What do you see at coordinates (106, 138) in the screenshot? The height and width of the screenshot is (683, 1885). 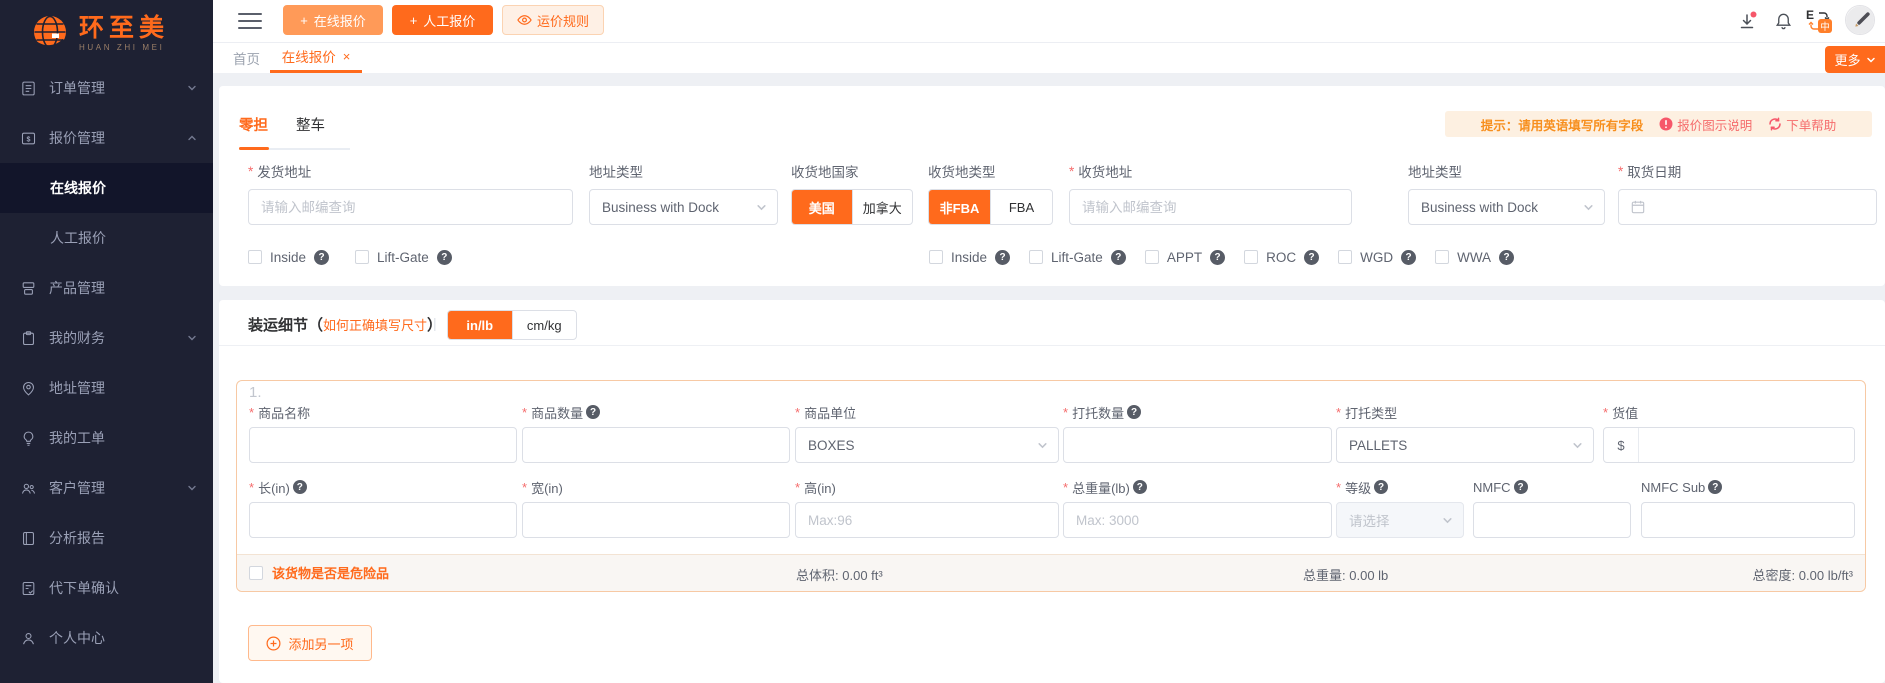 I see `sidebar-item-quotes: $ 报价管理` at bounding box center [106, 138].